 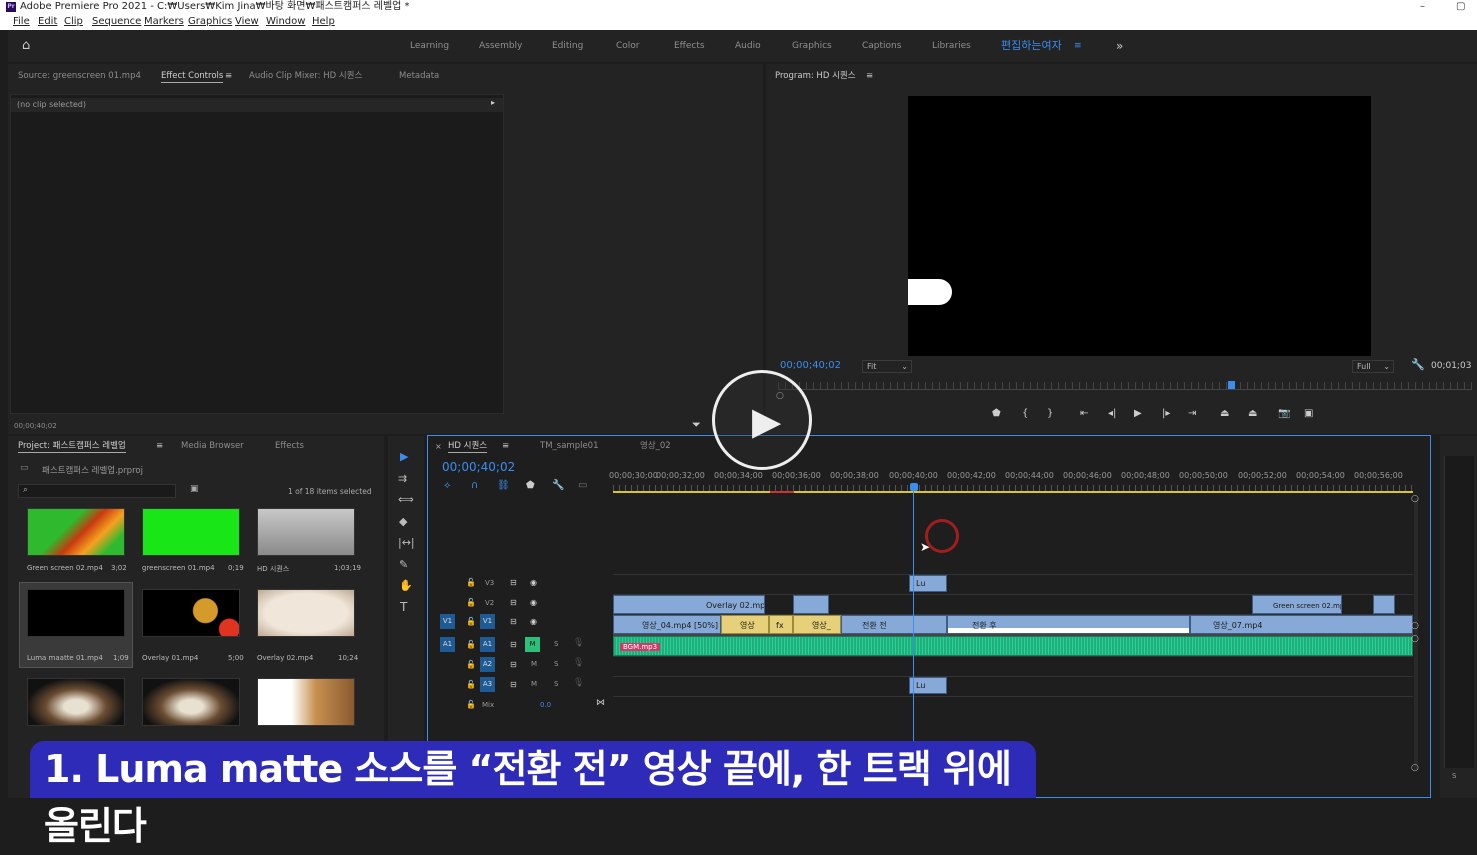 What do you see at coordinates (1013, 492) in the screenshot?
I see `work-area-bar` at bounding box center [1013, 492].